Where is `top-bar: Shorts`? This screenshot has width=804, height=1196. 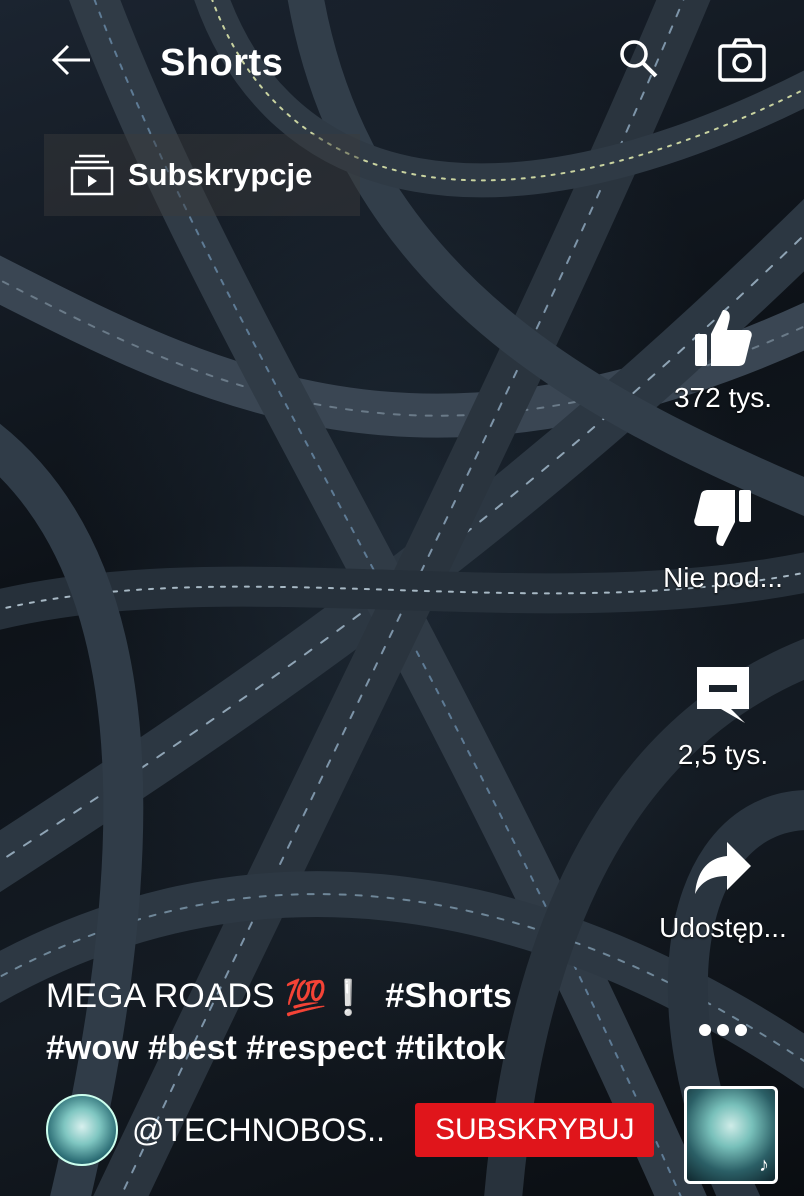
top-bar: Shorts is located at coordinates (402, 65).